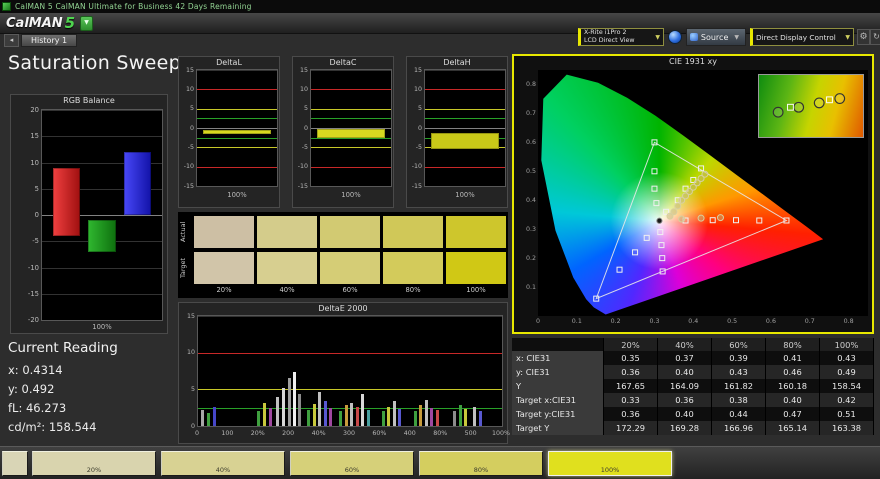 The width and height of the screenshot is (880, 479). What do you see at coordinates (809, 105) in the screenshot?
I see `cie-inset-points` at bounding box center [809, 105].